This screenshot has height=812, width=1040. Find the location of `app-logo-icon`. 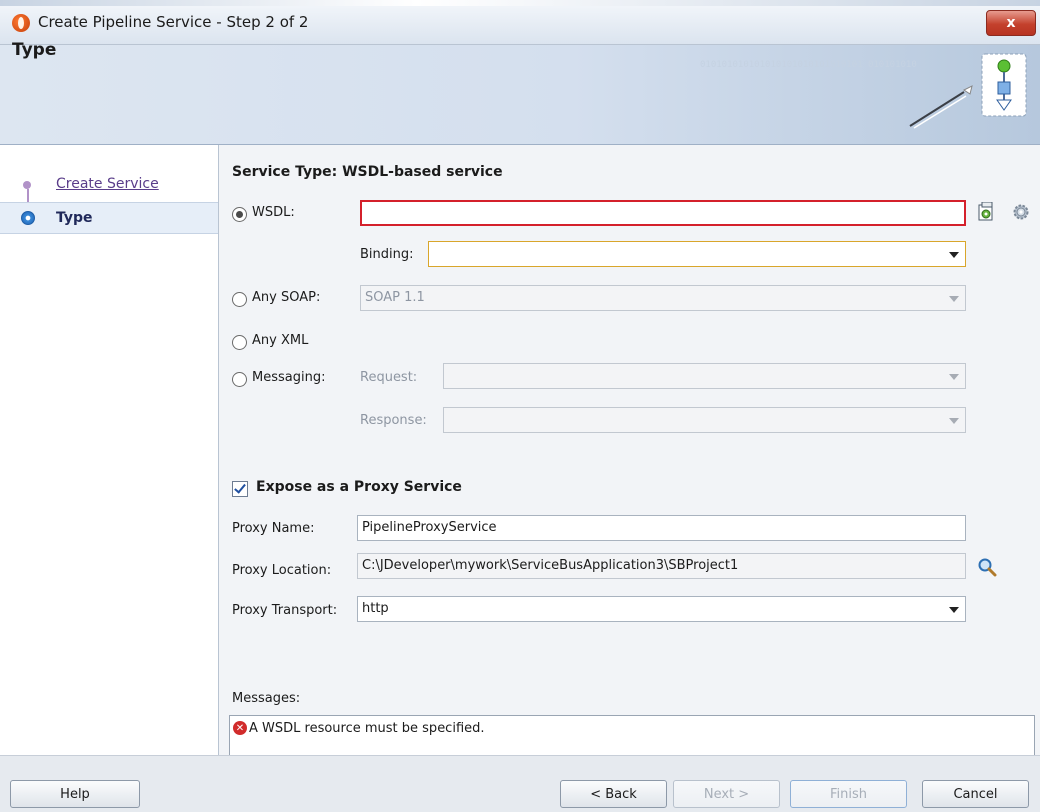

app-logo-icon is located at coordinates (21, 23).